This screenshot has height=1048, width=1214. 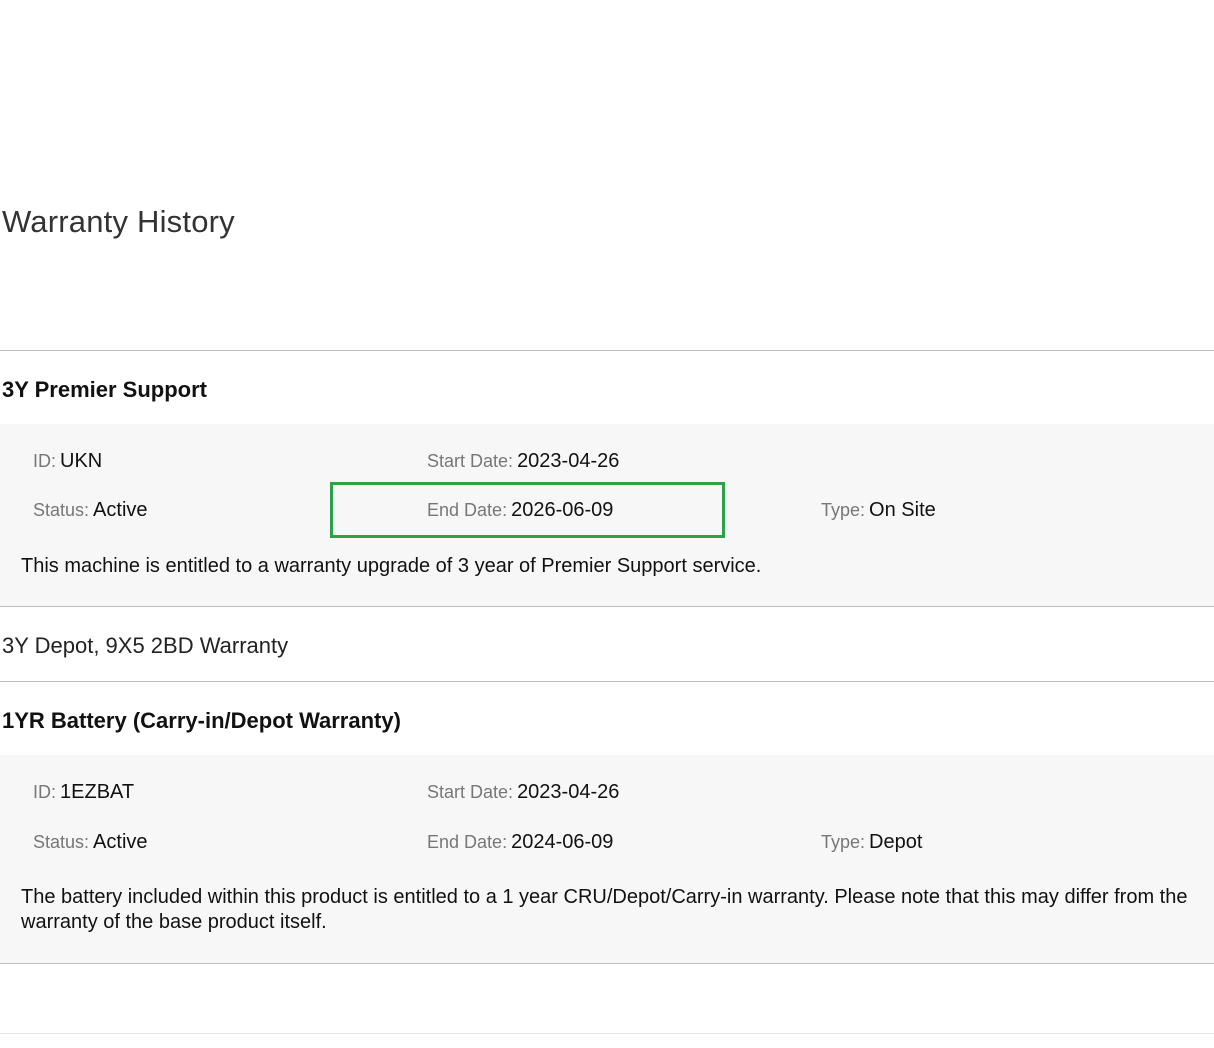 I want to click on field-value: UKN, so click(x=81, y=461).